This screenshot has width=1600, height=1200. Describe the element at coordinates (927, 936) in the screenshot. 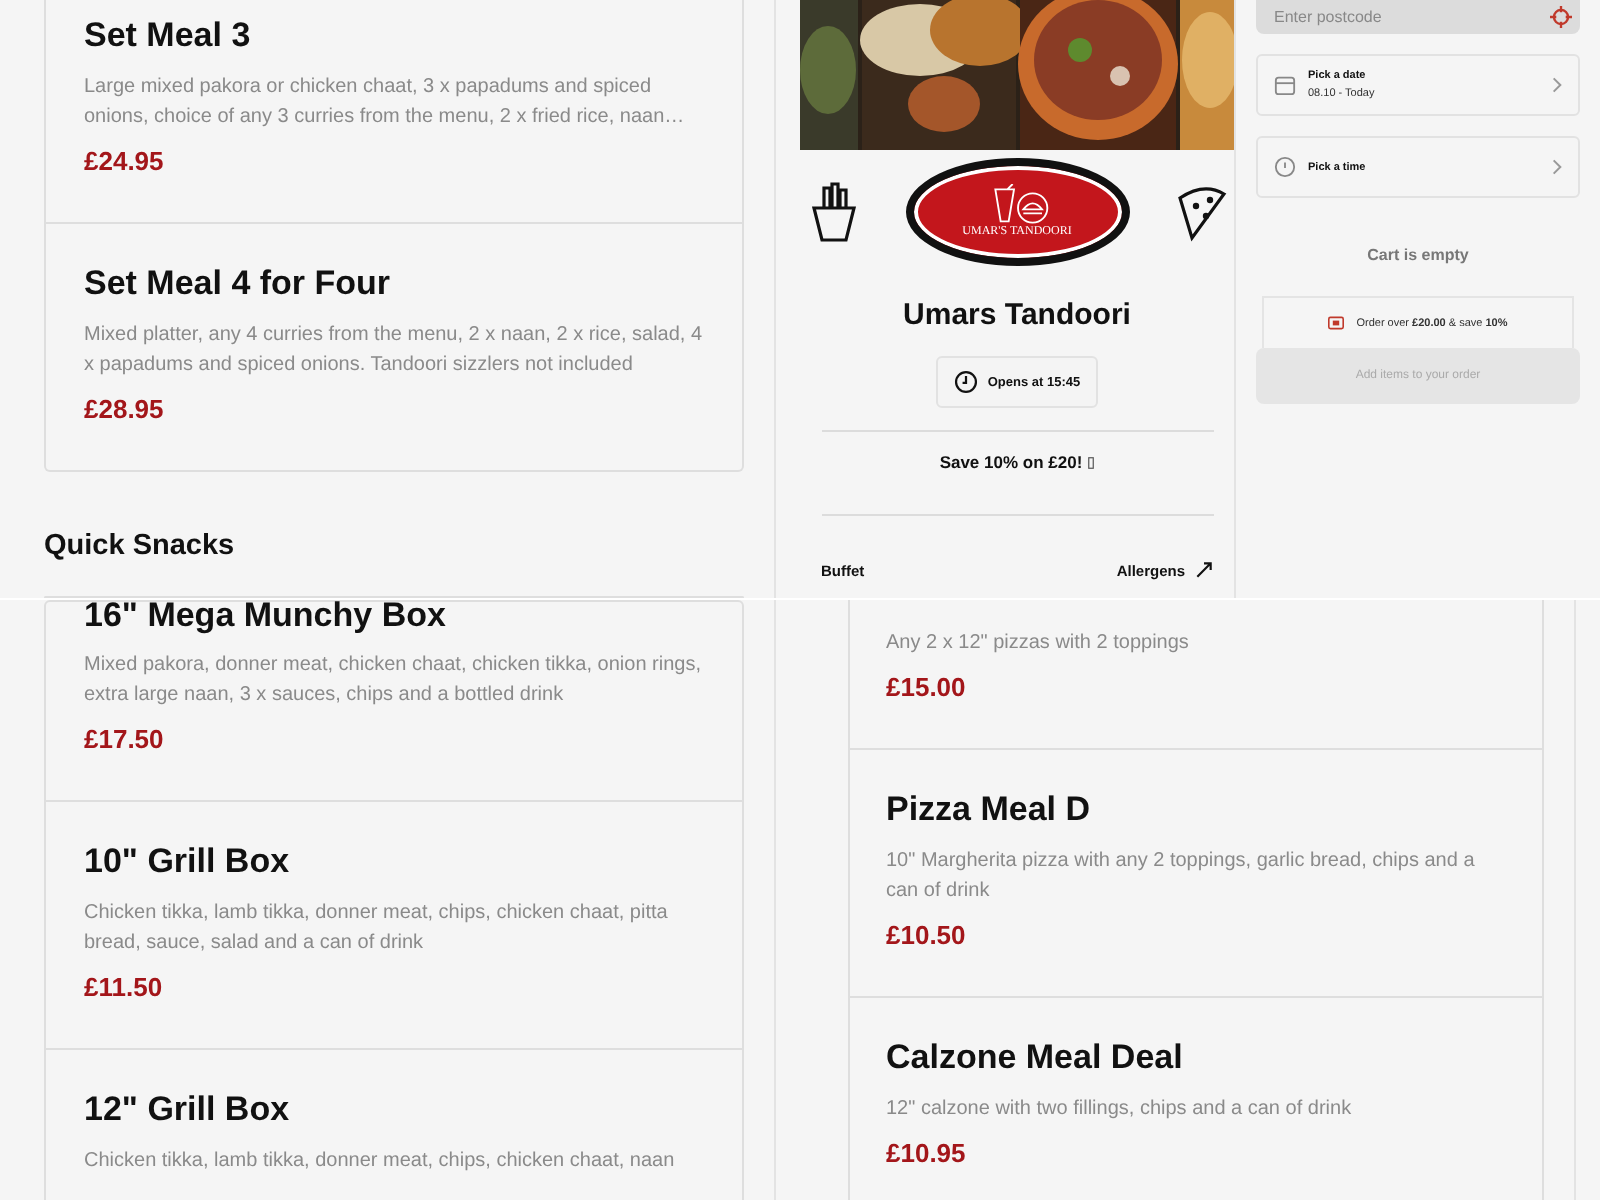

I see `item-price: £10.50` at that location.